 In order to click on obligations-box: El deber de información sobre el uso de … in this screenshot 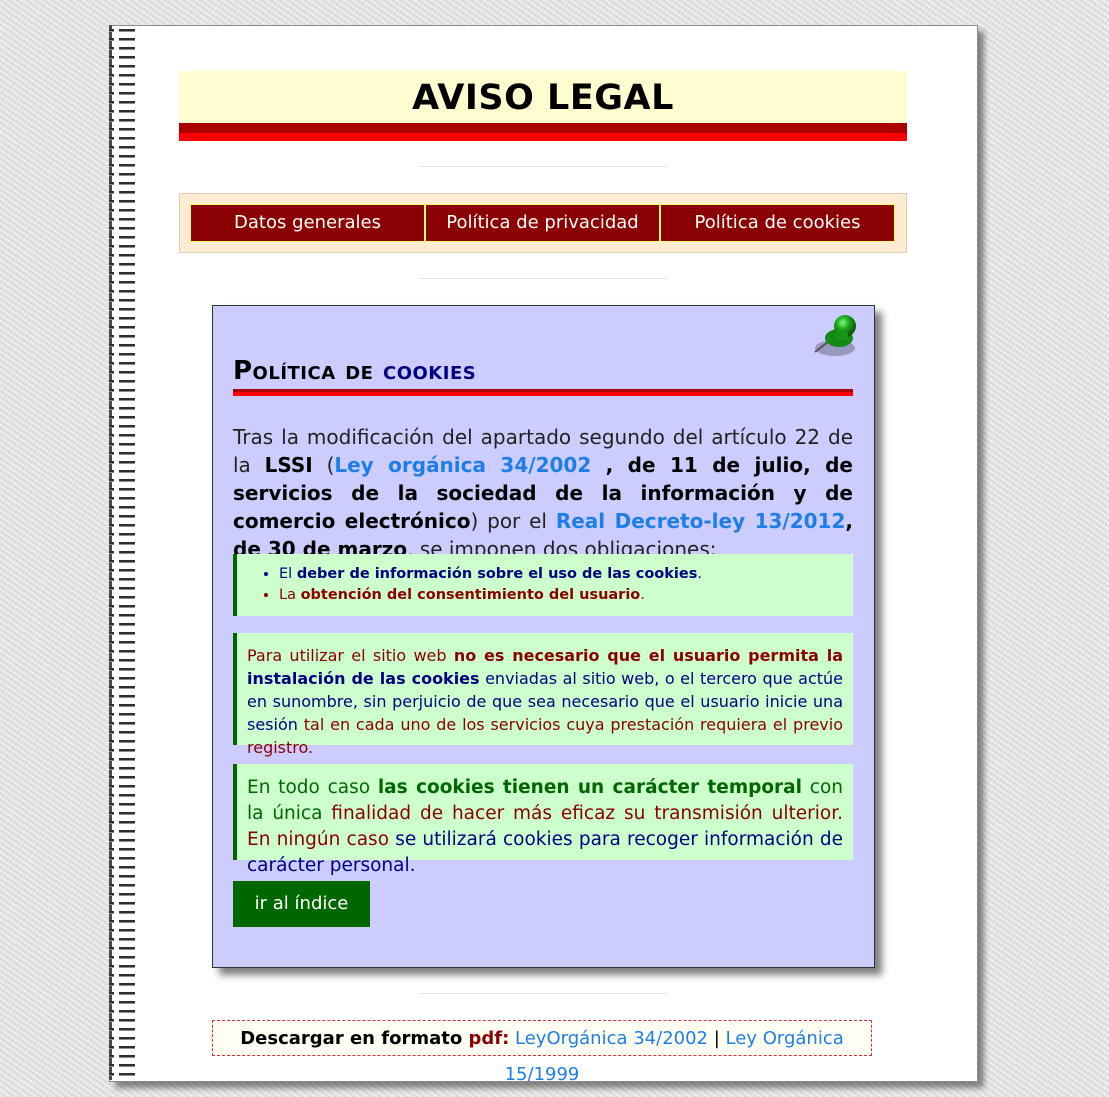, I will do `click(543, 585)`.